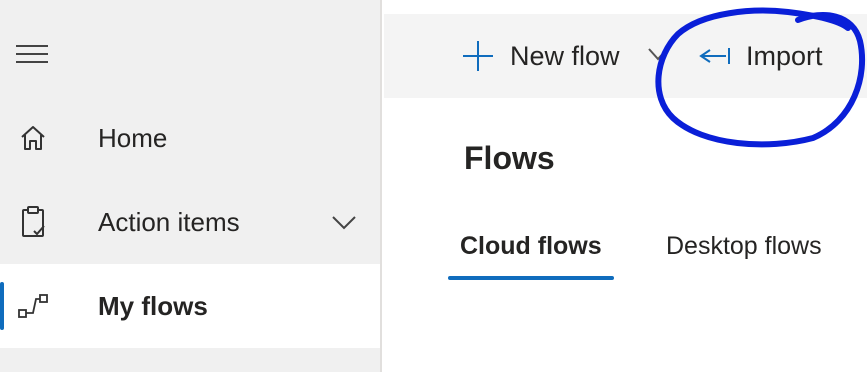 This screenshot has height=372, width=867. What do you see at coordinates (2, 306) in the screenshot?
I see `active-indicator` at bounding box center [2, 306].